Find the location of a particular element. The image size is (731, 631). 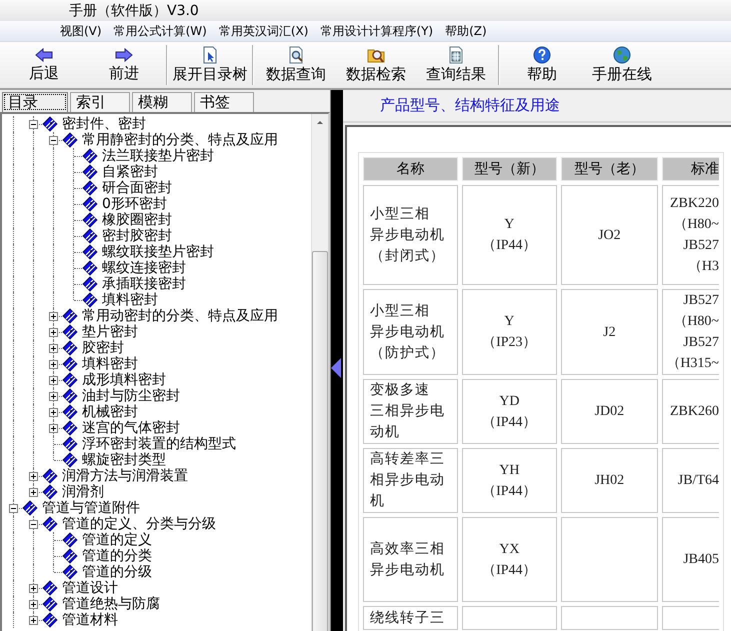

tab: 书签 is located at coordinates (224, 102).